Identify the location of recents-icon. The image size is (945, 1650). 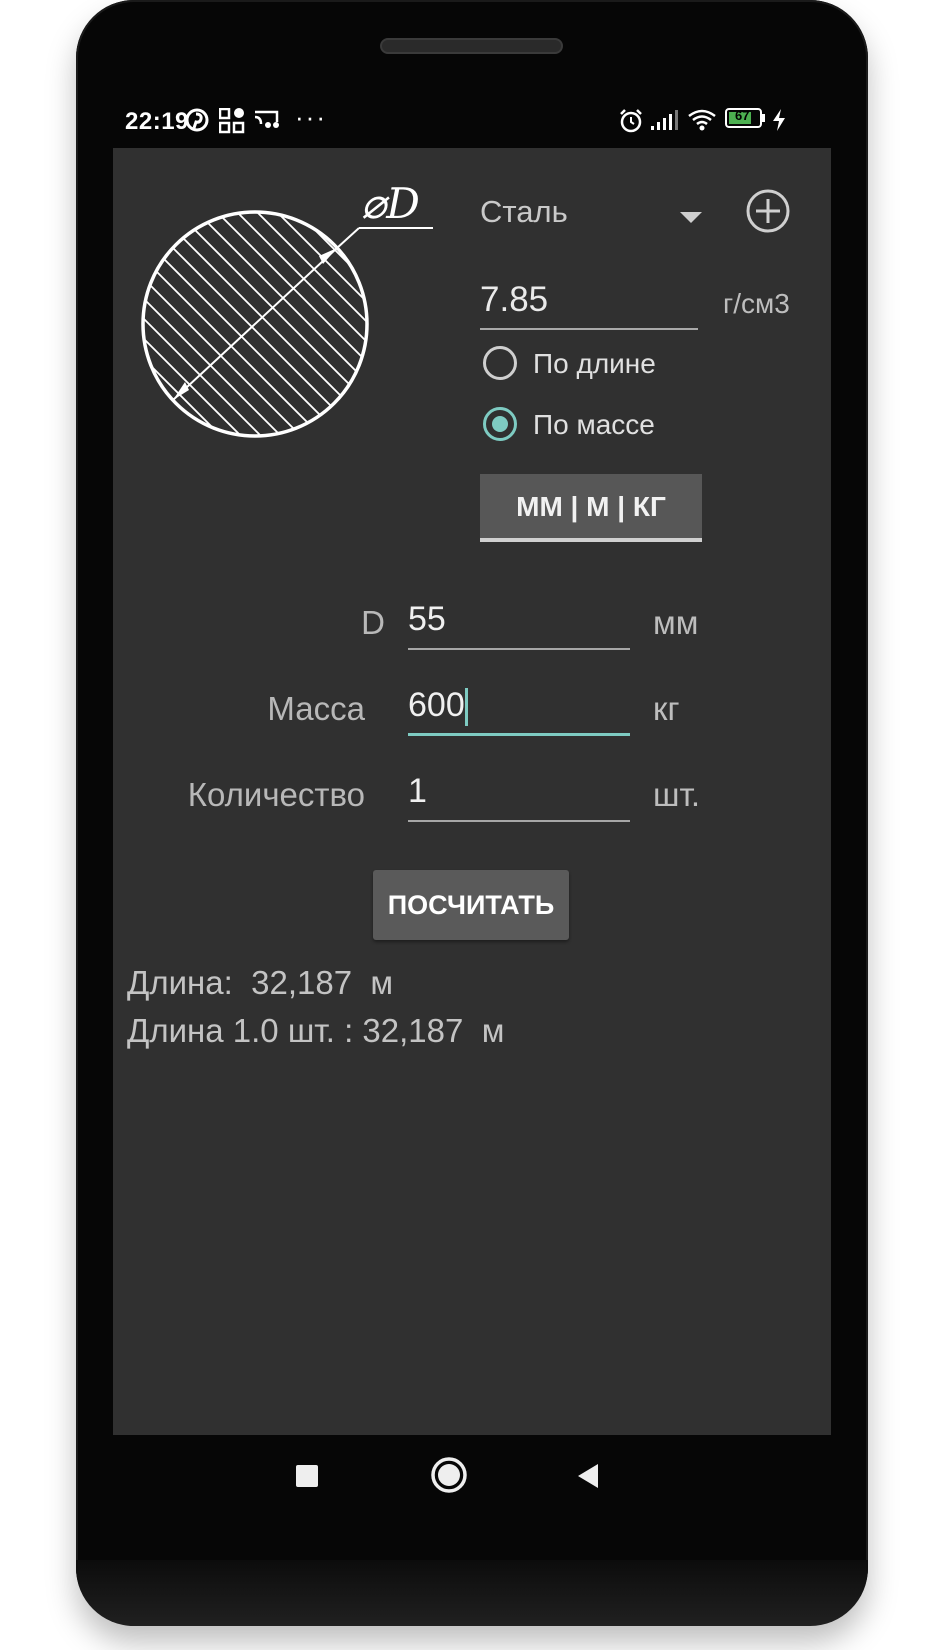
(307, 1478).